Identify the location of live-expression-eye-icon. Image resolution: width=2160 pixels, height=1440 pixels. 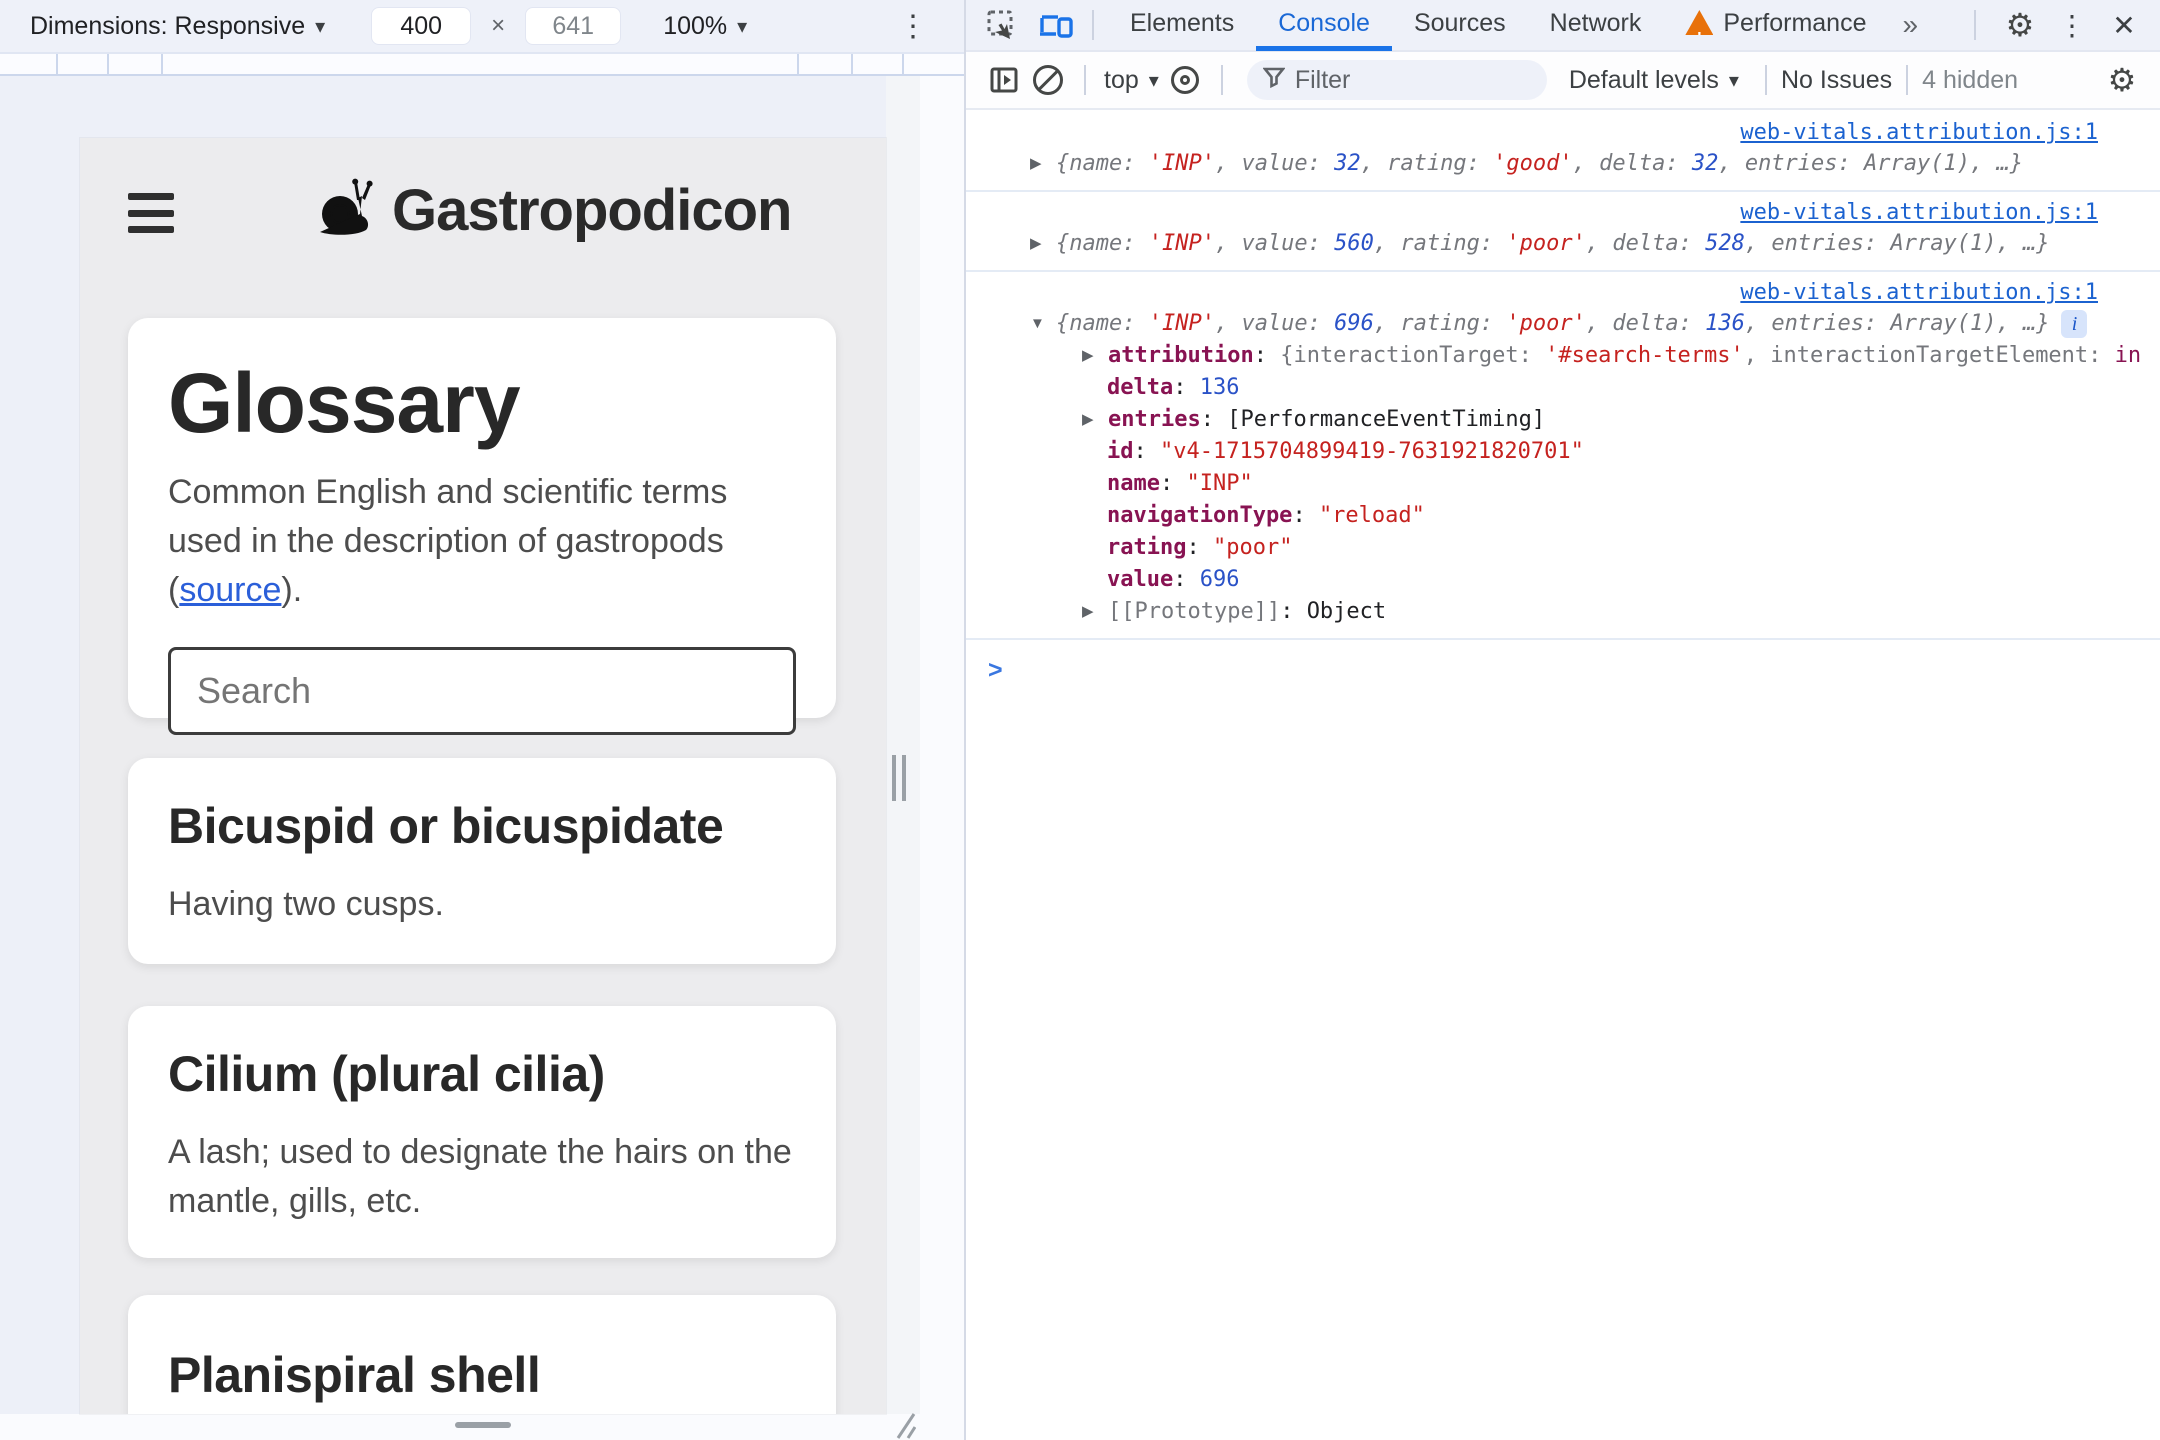
(1185, 80).